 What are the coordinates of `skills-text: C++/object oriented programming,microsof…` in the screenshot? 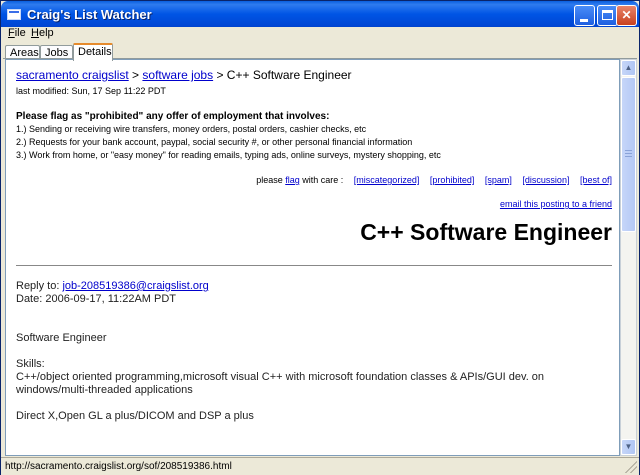 It's located at (280, 383).